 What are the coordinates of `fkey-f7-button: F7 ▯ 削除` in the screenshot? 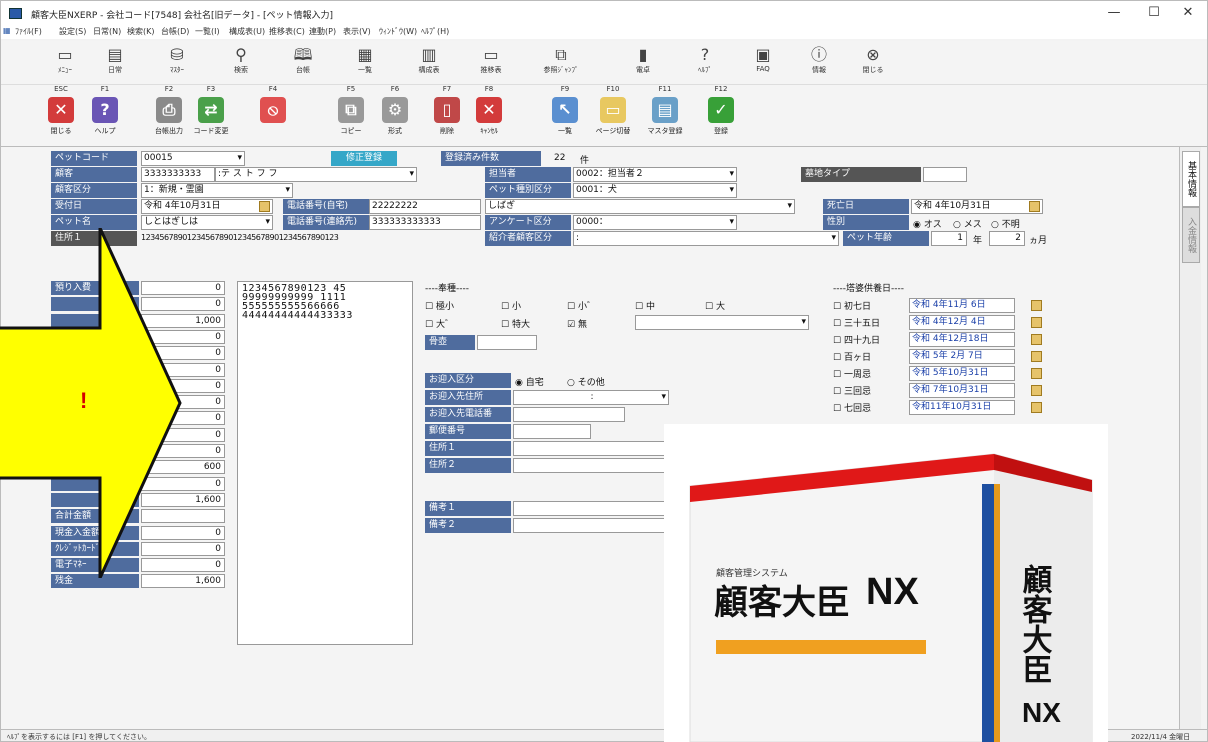 It's located at (447, 115).